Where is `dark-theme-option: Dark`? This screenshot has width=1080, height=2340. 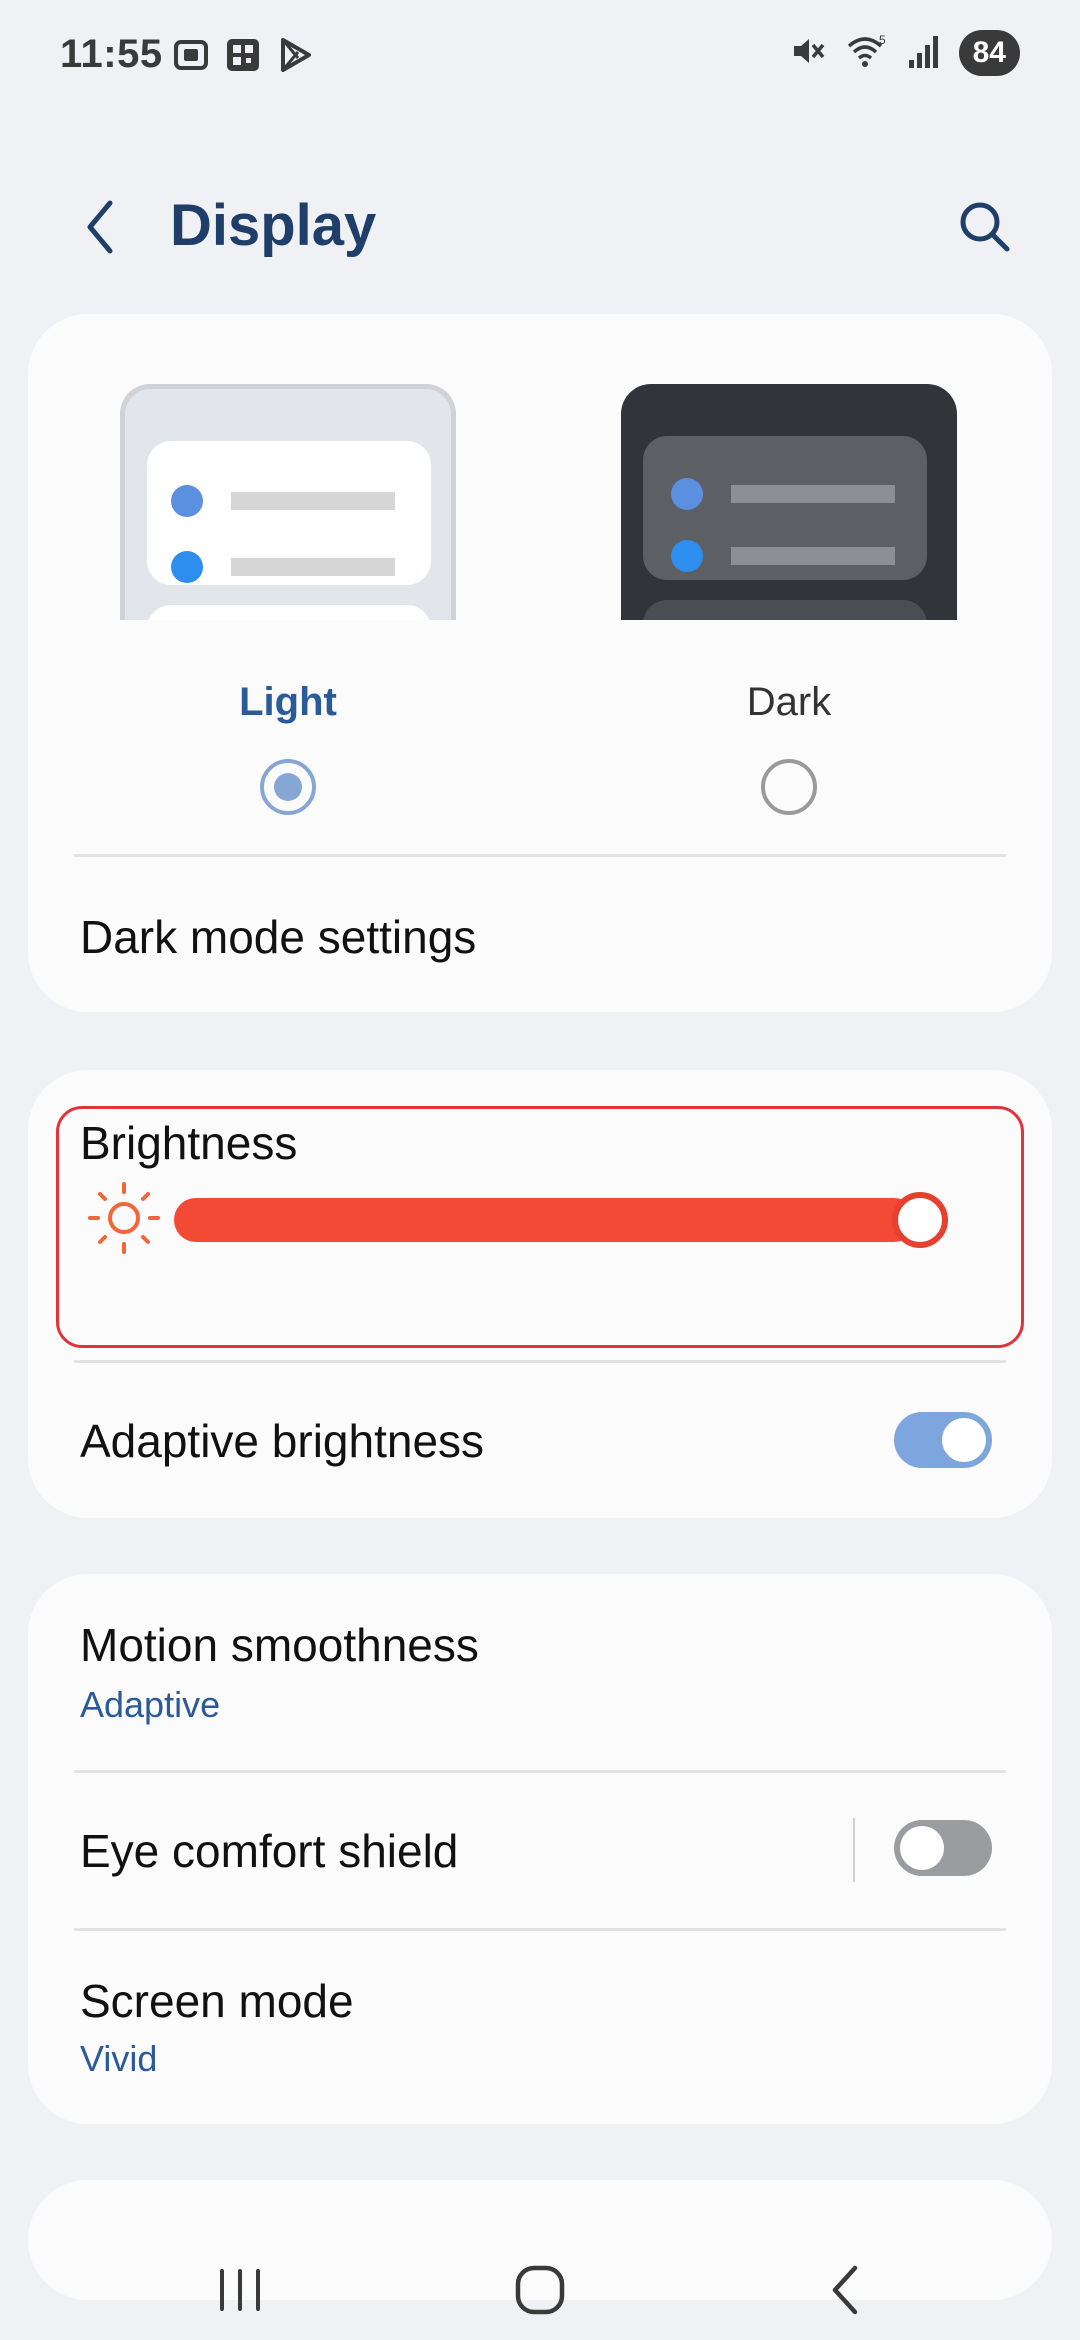 dark-theme-option: Dark is located at coordinates (789, 599).